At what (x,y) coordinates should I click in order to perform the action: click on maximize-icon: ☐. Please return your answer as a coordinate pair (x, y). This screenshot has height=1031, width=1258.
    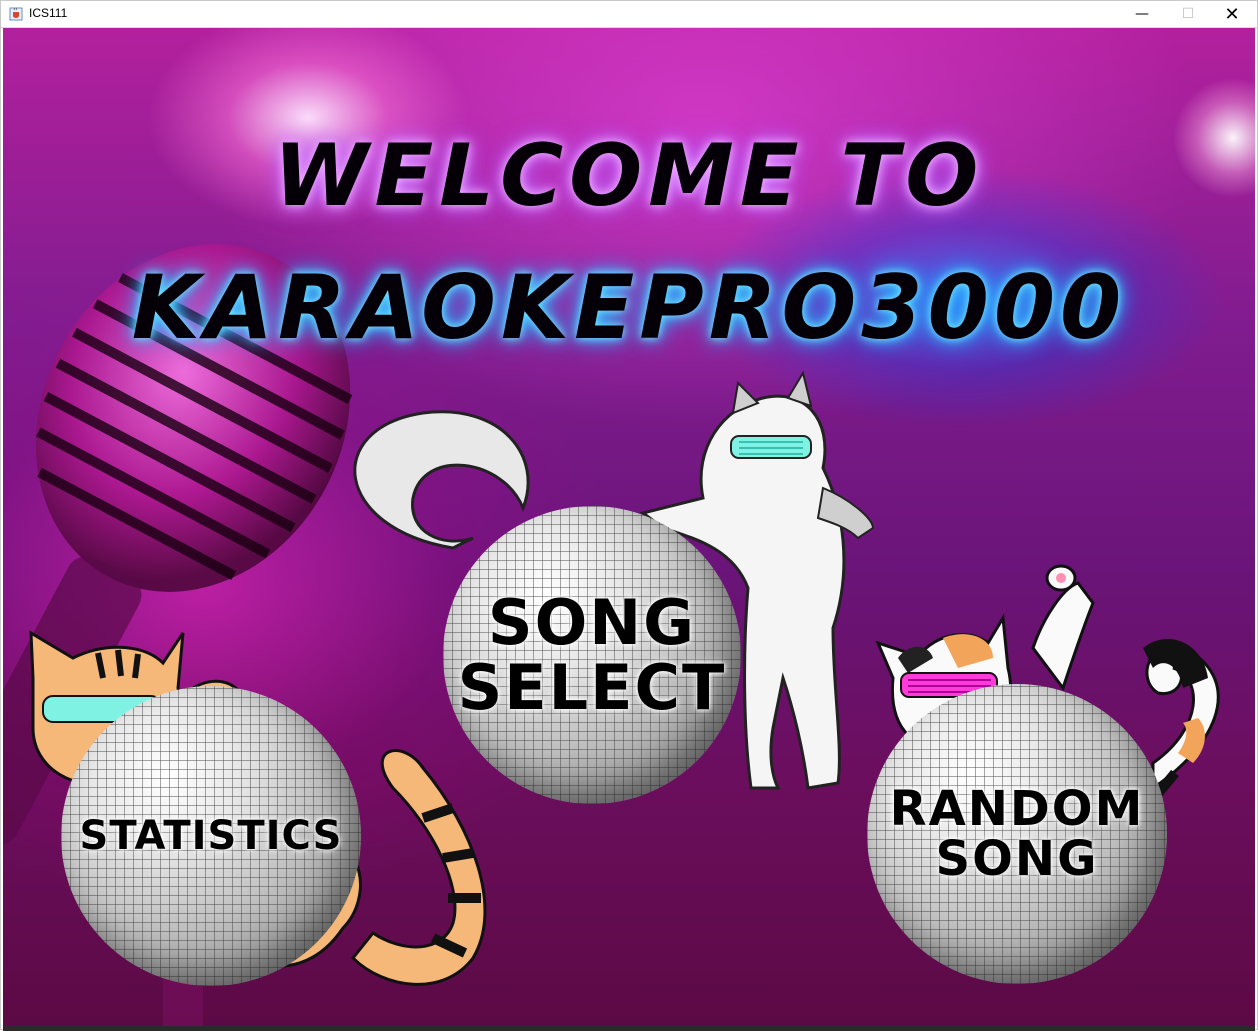
    Looking at the image, I should click on (1188, 14).